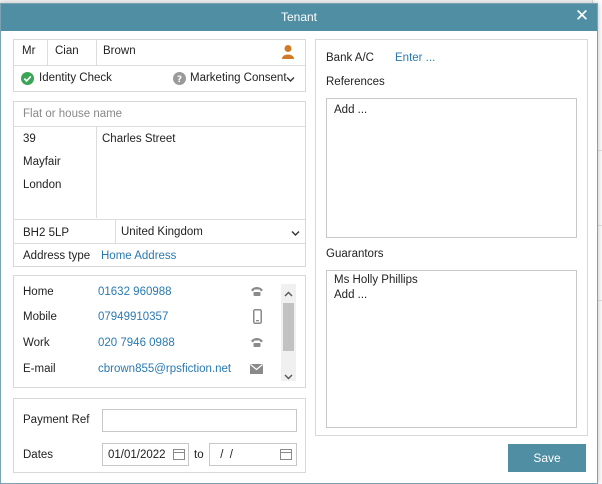 Image resolution: width=602 pixels, height=484 pixels. What do you see at coordinates (136, 343) in the screenshot?
I see `contact-value: 020 7946 0988` at bounding box center [136, 343].